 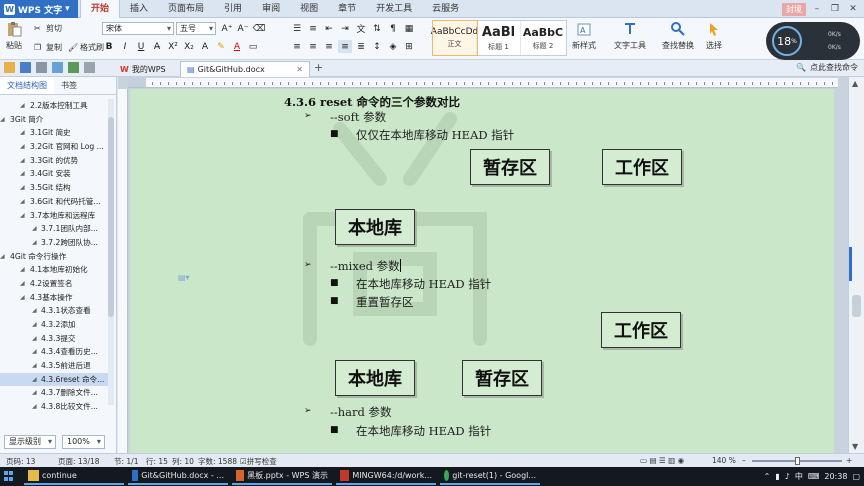 What do you see at coordinates (787, 476) in the screenshot?
I see `volume-icon: ♪` at bounding box center [787, 476].